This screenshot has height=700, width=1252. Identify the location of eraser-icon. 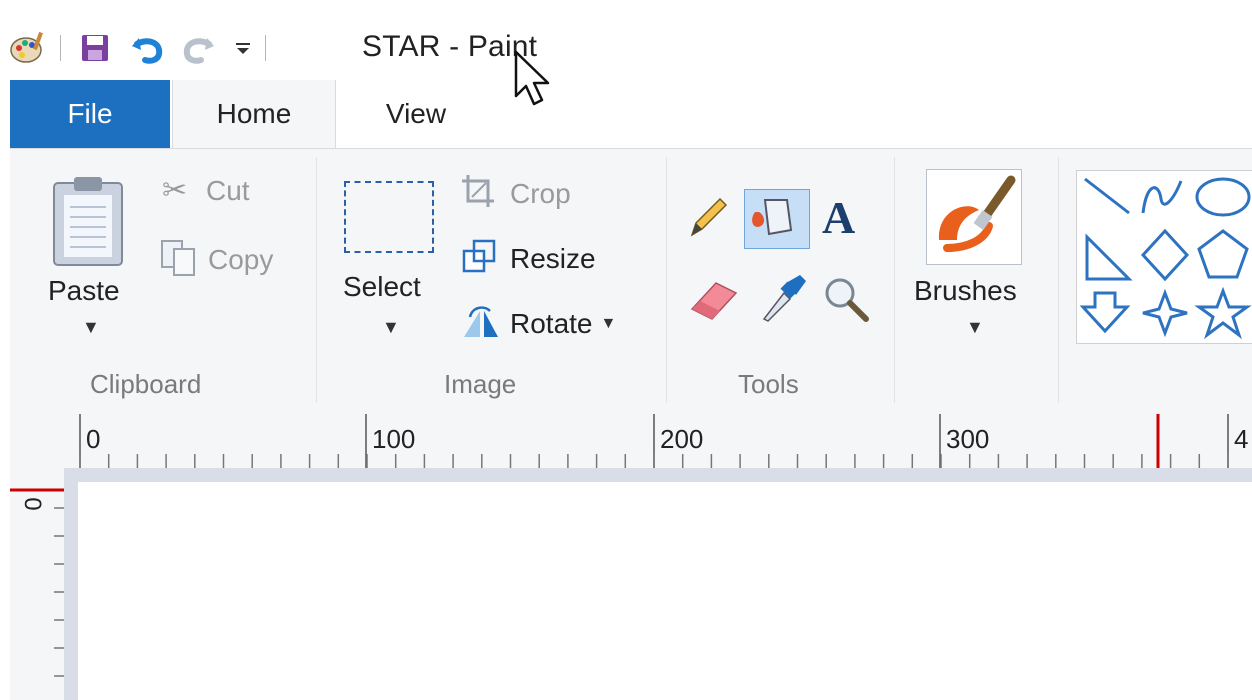
(714, 301).